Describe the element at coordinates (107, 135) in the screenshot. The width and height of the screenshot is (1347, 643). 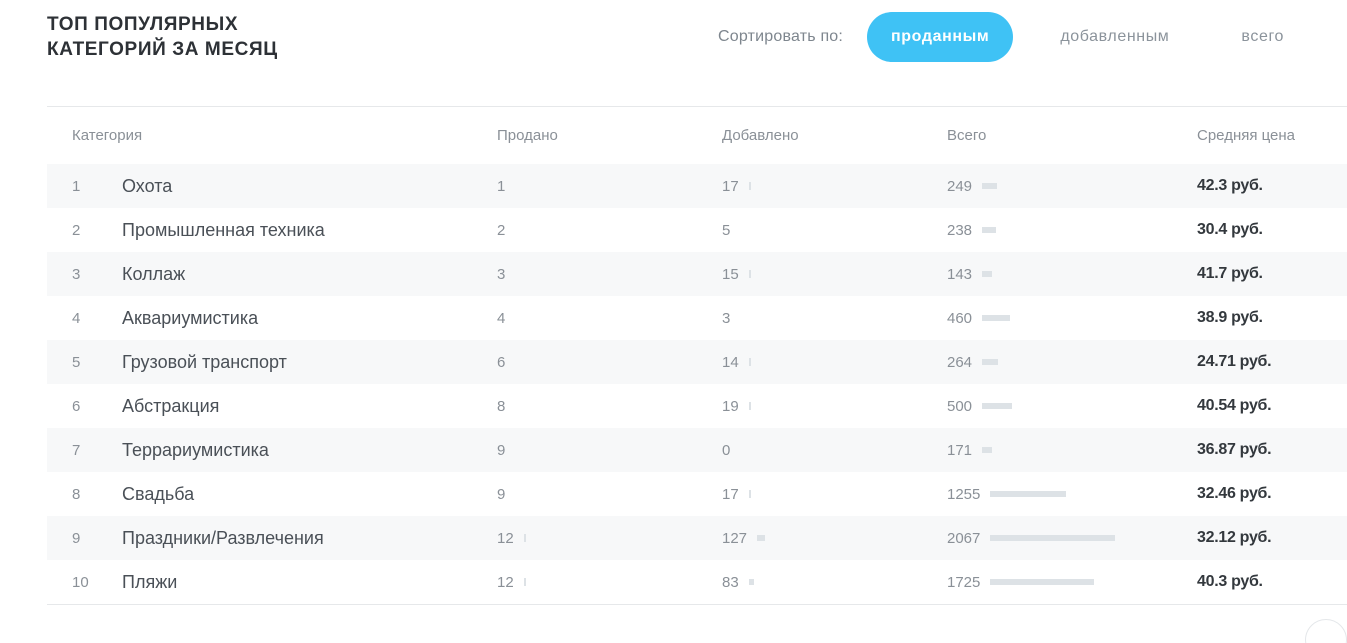
I see `column-header-category: Категория` at that location.